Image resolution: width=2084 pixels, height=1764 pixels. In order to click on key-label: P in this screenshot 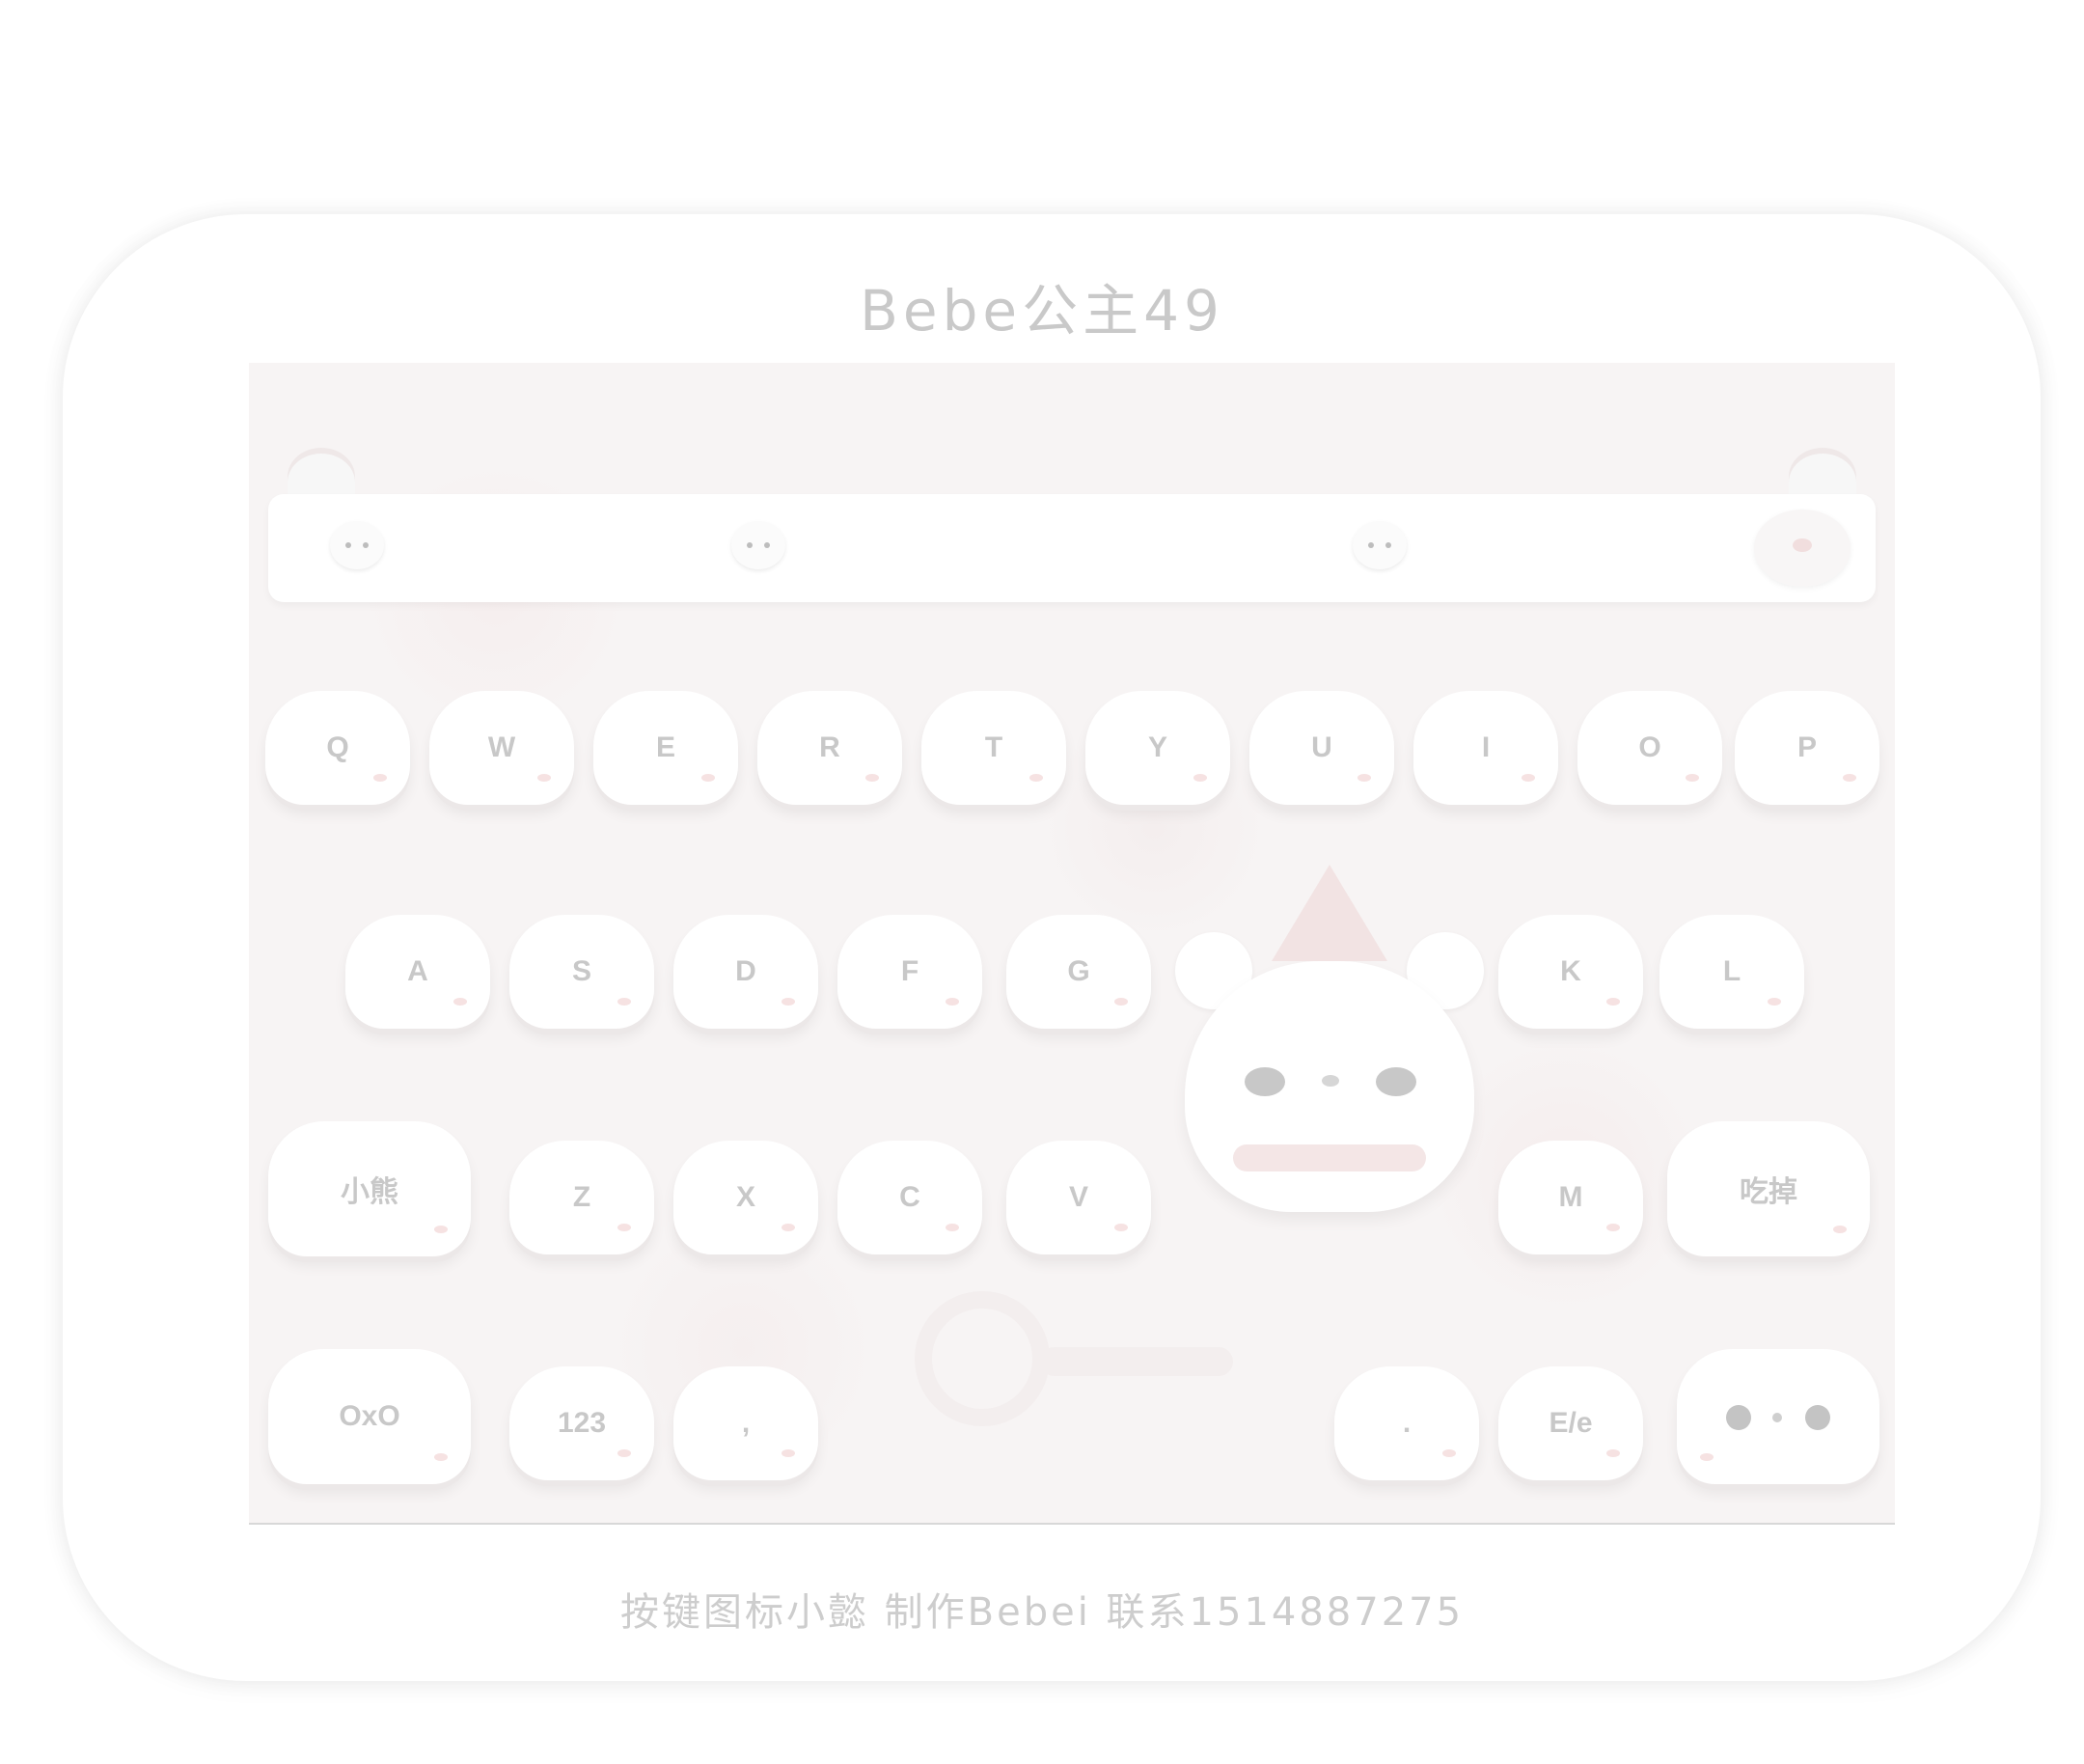, I will do `click(1806, 747)`.